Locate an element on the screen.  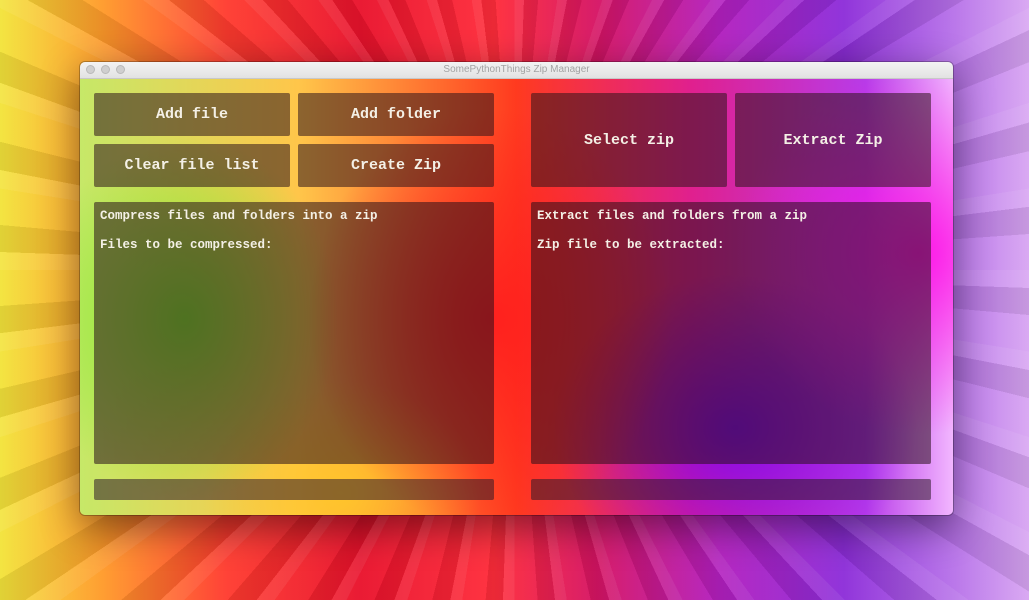
compress-panel-heading: Compress files and folders into a zip is located at coordinates (239, 216).